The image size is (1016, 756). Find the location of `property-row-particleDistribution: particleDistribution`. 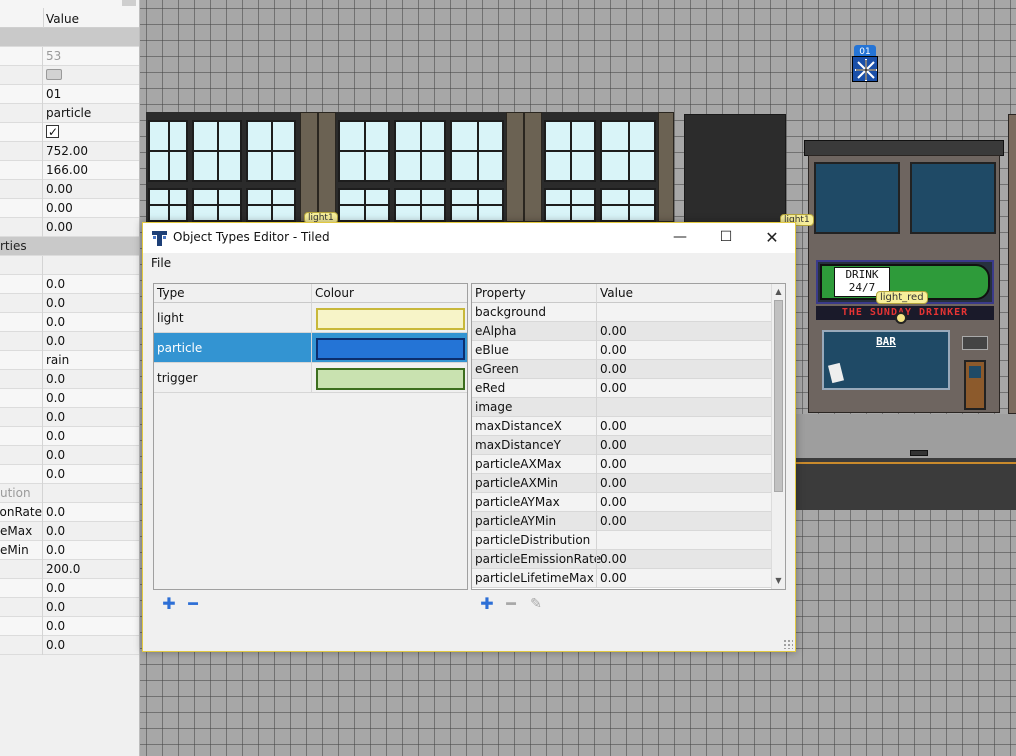

property-row-particleDistribution: particleDistribution is located at coordinates (621, 540).